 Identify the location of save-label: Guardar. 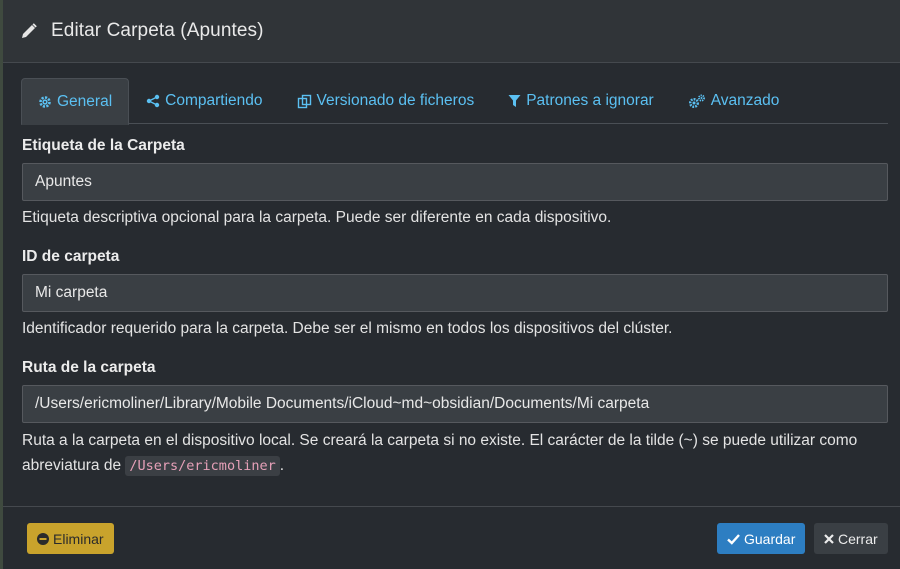
(770, 538).